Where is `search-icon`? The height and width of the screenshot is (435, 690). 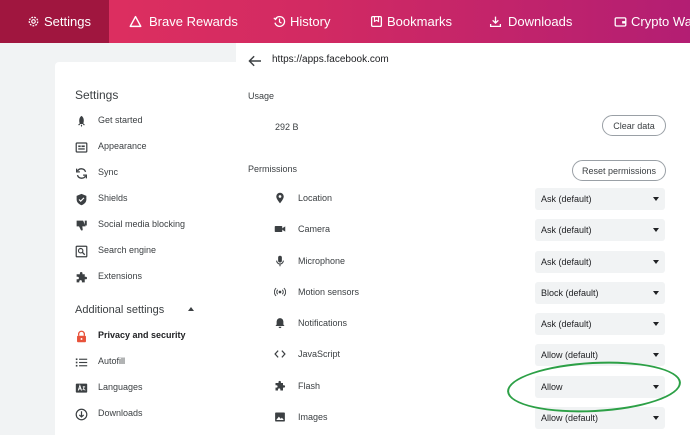
search-icon is located at coordinates (81, 251).